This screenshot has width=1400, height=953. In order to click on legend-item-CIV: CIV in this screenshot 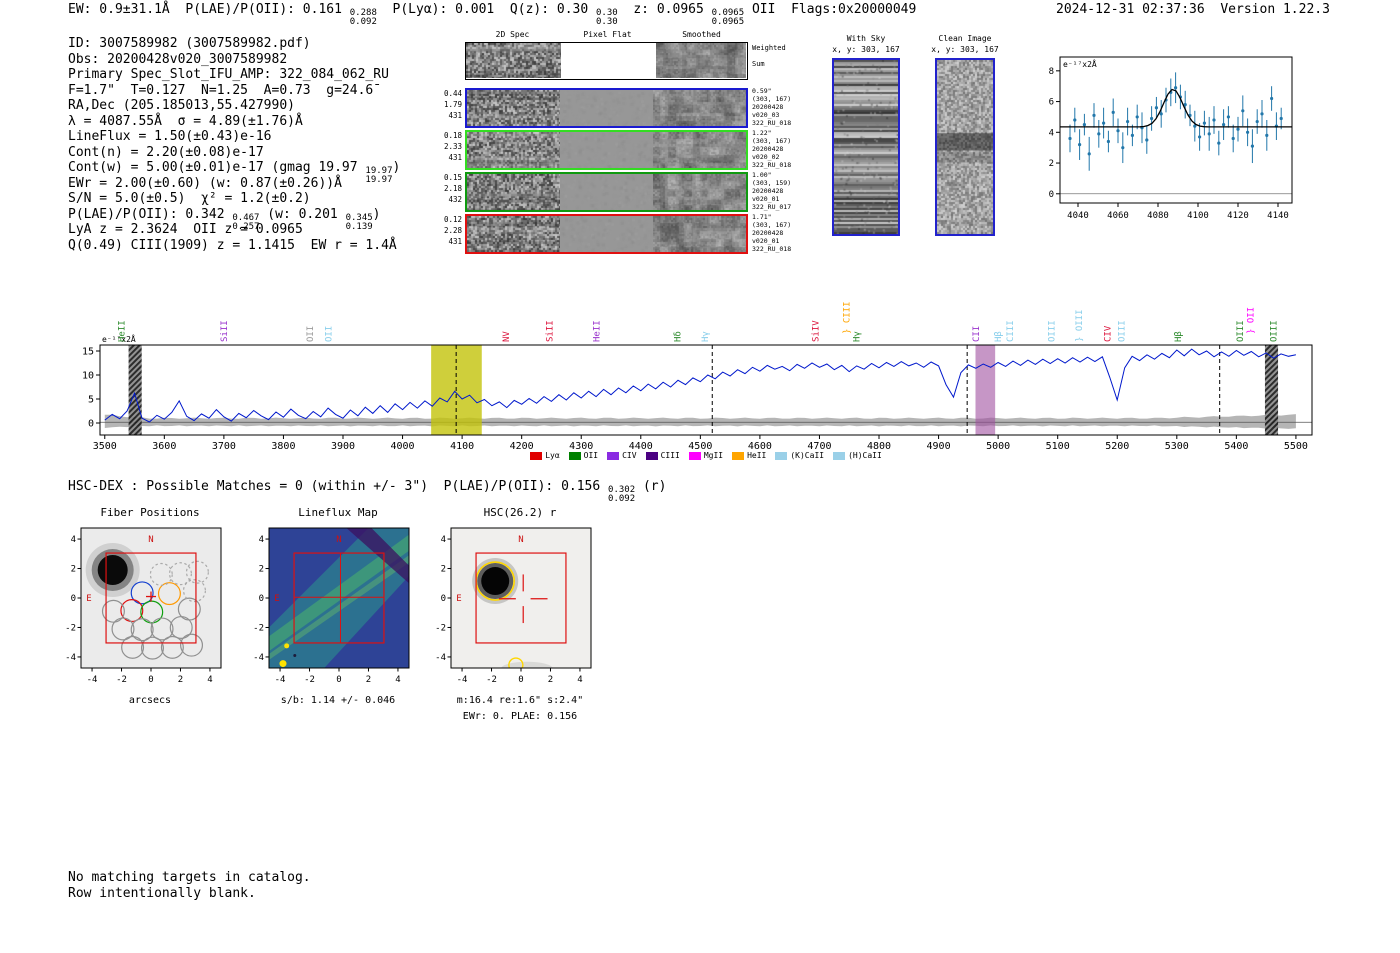, I will do `click(622, 455)`.